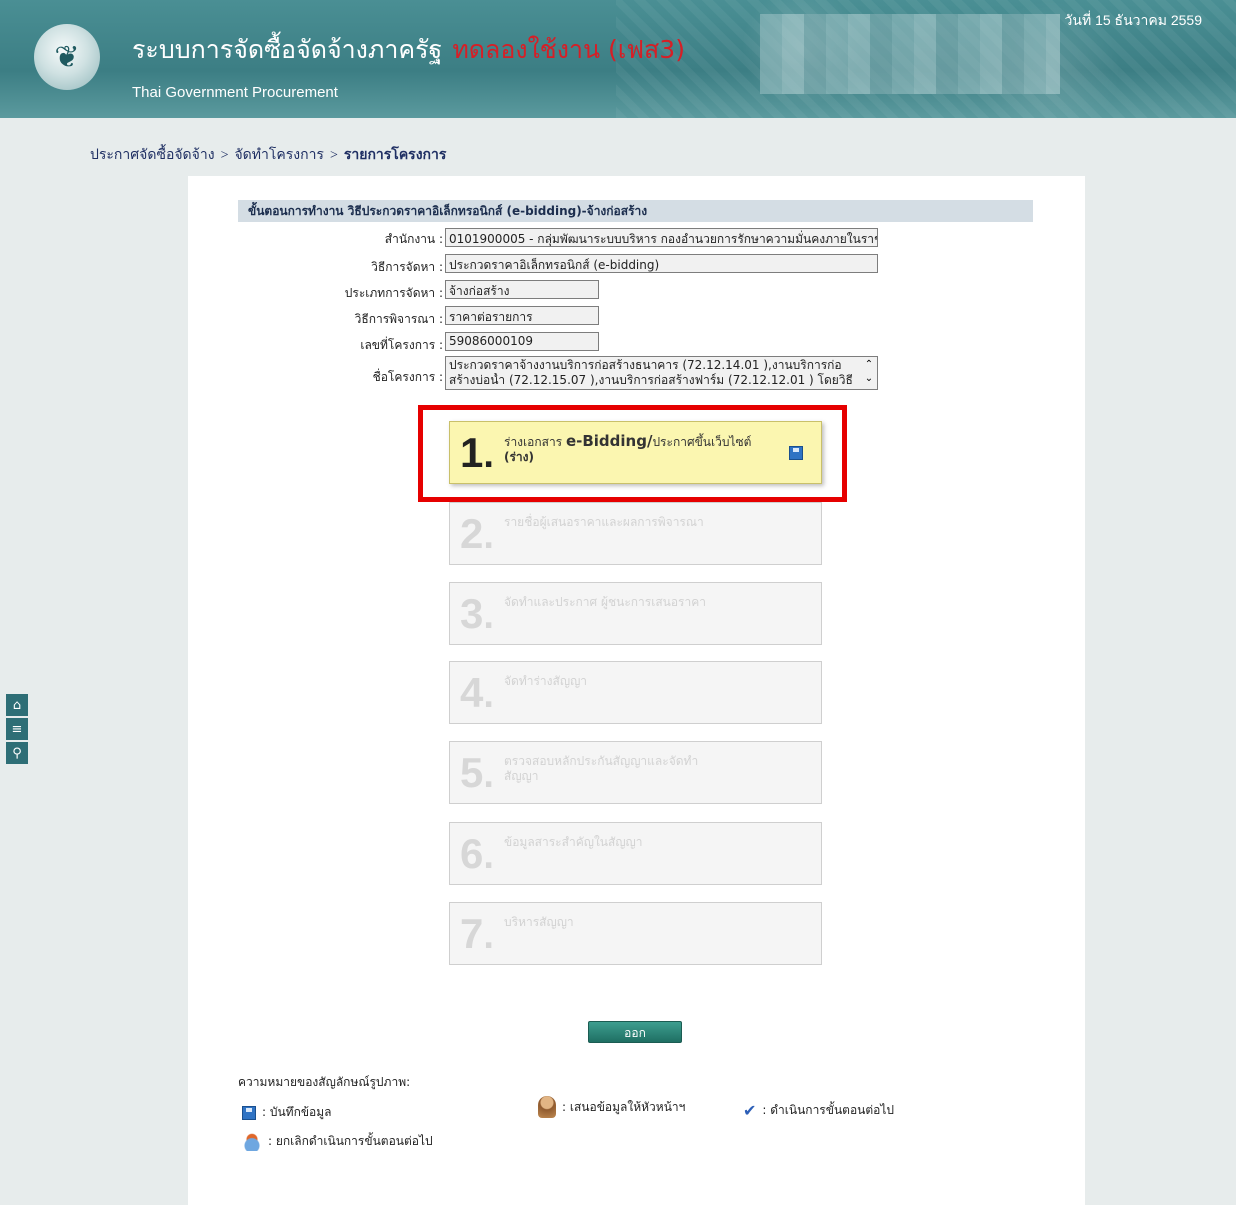 This screenshot has height=1205, width=1236. I want to click on checkmark-icon: ✔, so click(750, 1110).